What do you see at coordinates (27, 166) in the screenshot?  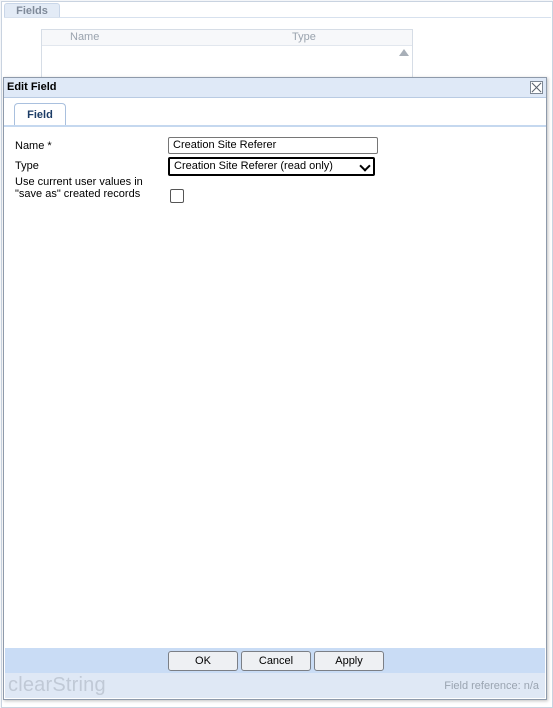 I see `type-label: Type` at bounding box center [27, 166].